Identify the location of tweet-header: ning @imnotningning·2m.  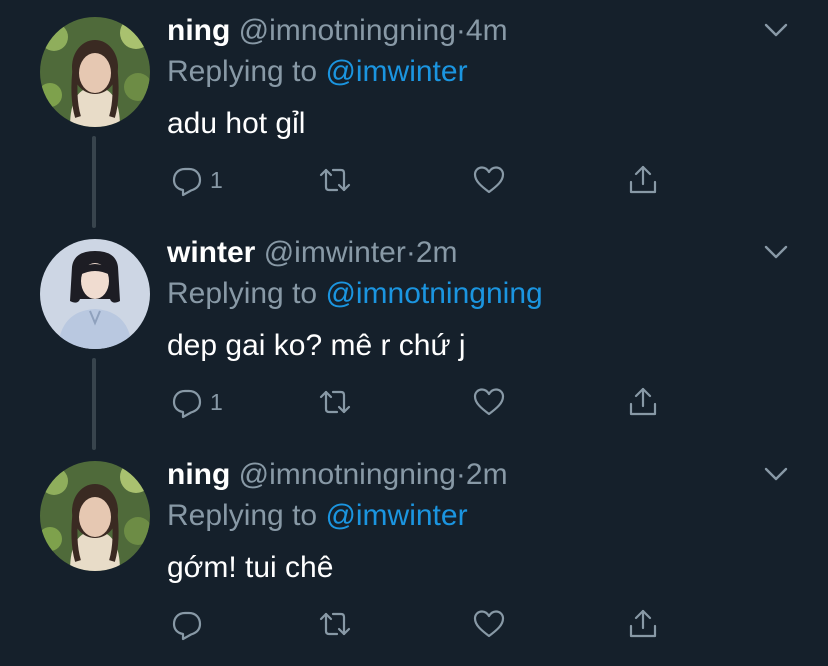
(337, 475).